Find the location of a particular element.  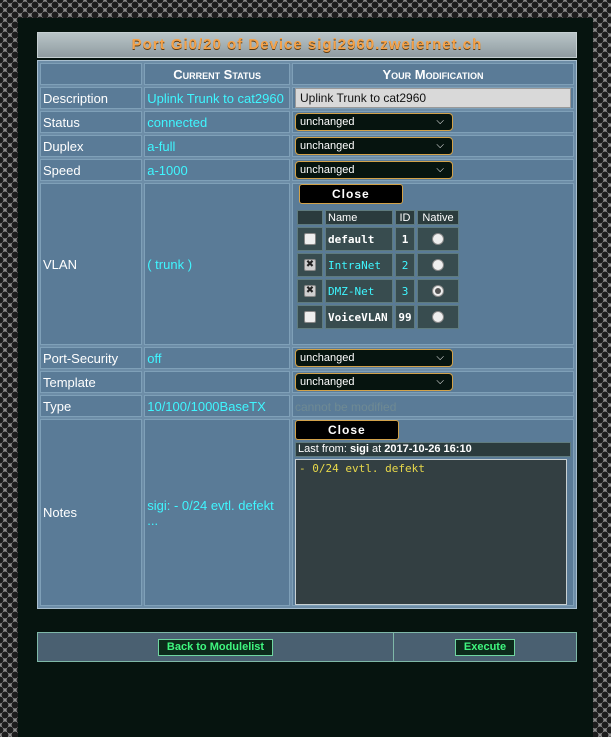

action-bar: Back to Modulelist Execute is located at coordinates (307, 647).